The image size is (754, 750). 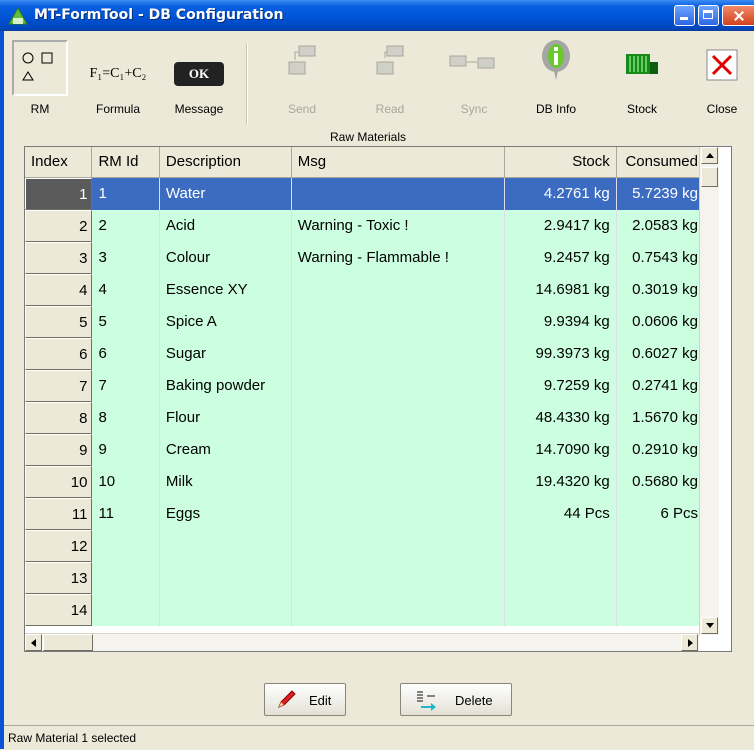 I want to click on table-row: 13, so click(x=365, y=578).